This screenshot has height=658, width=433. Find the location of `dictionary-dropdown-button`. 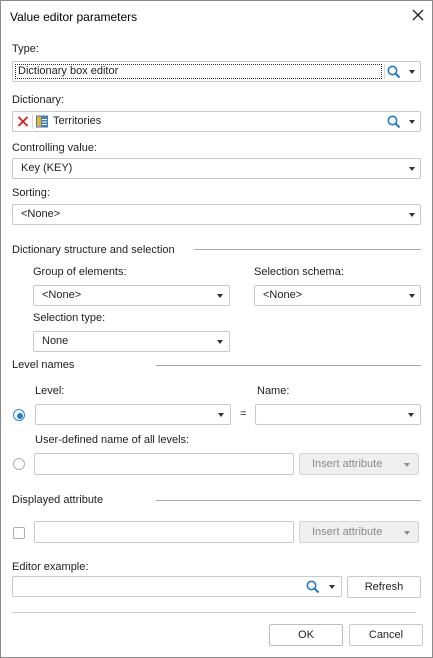

dictionary-dropdown-button is located at coordinates (412, 121).